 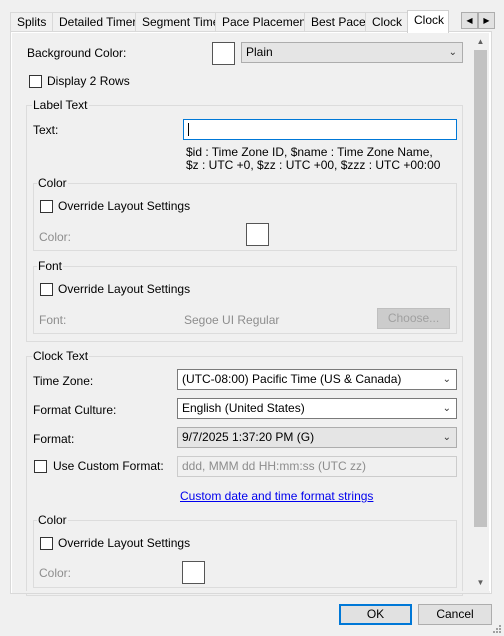 What do you see at coordinates (55, 573) in the screenshot?
I see `clock-color-label: Color:` at bounding box center [55, 573].